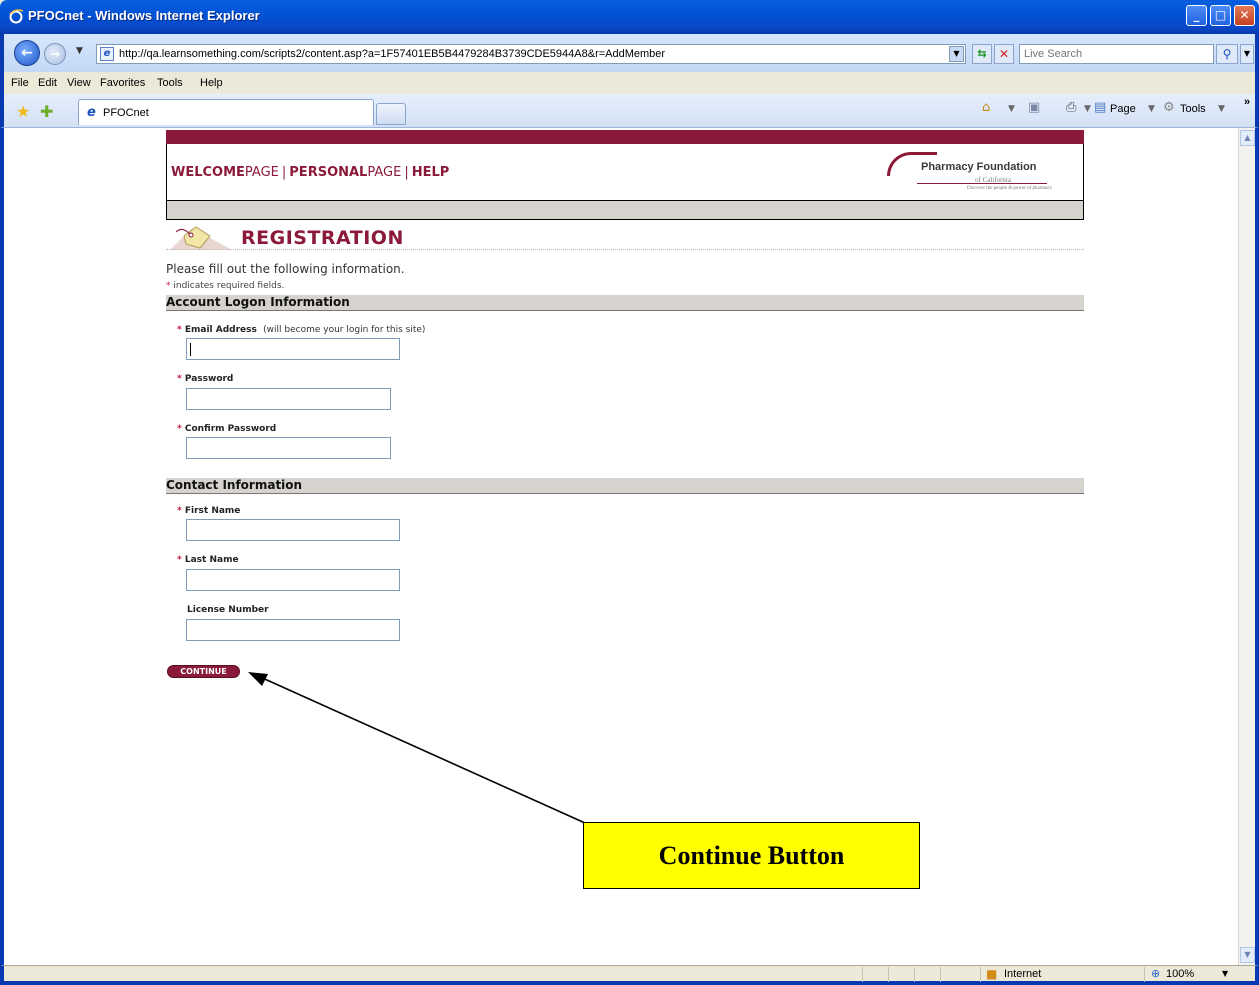  What do you see at coordinates (625, 137) in the screenshot?
I see `header-top-band` at bounding box center [625, 137].